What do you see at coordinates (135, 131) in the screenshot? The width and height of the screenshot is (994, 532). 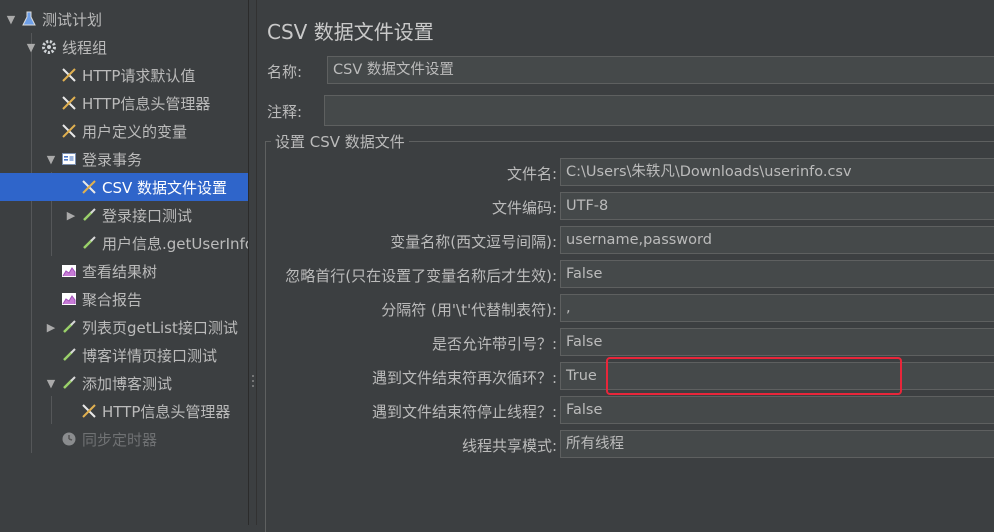 I see `tree-item-label: 用户定义的变量` at bounding box center [135, 131].